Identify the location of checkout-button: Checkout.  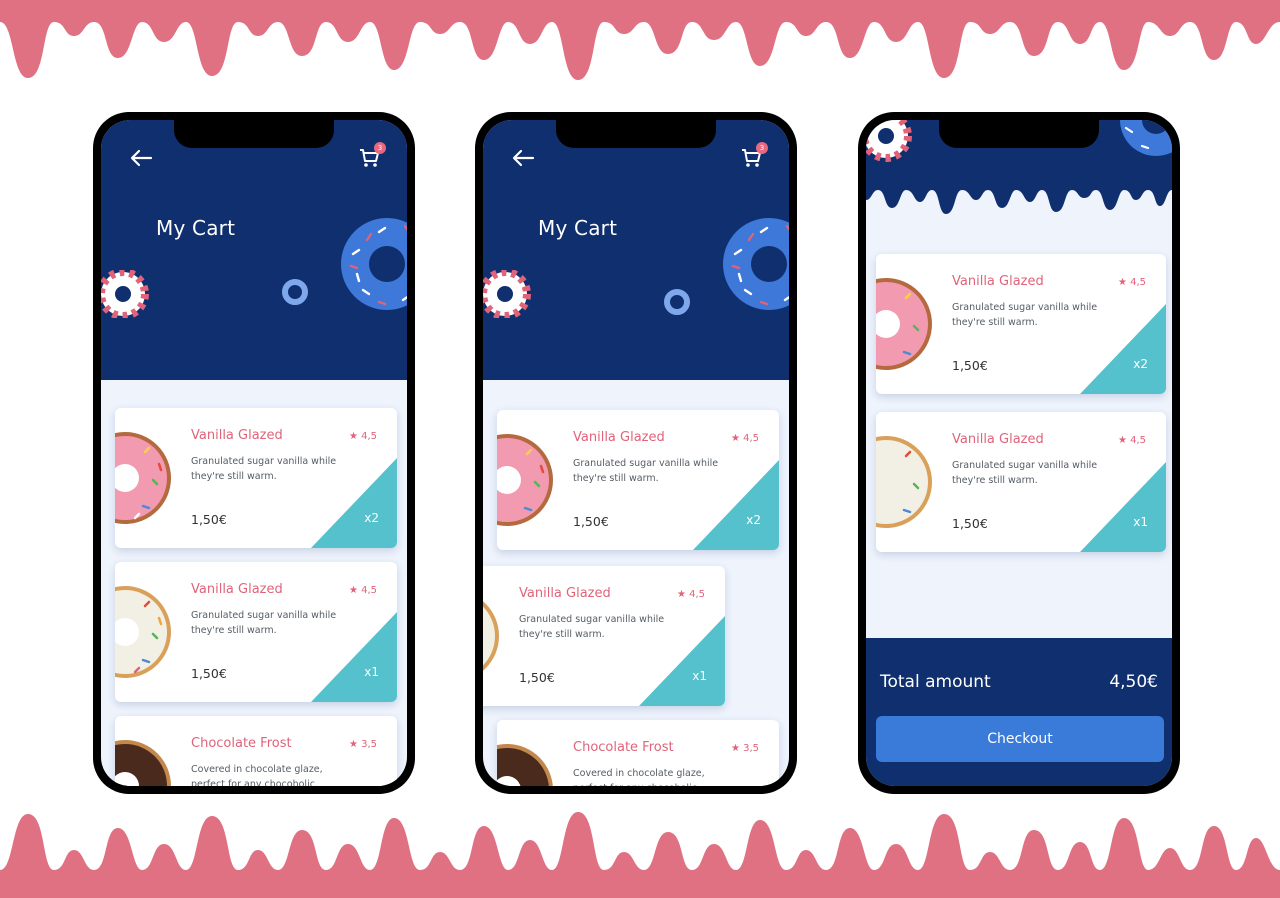
(1020, 739).